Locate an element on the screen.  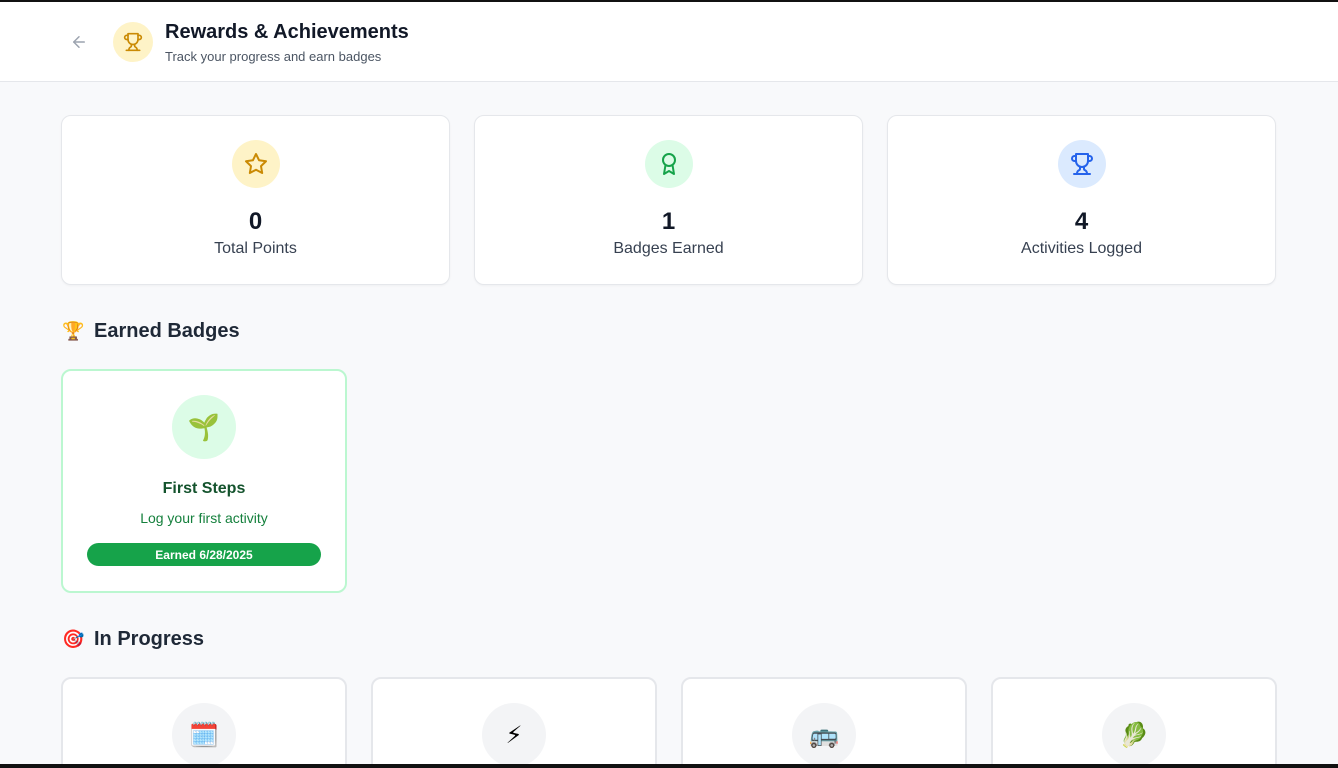
earned-badges-heading: 🏆 Earned Badges is located at coordinates (151, 331).